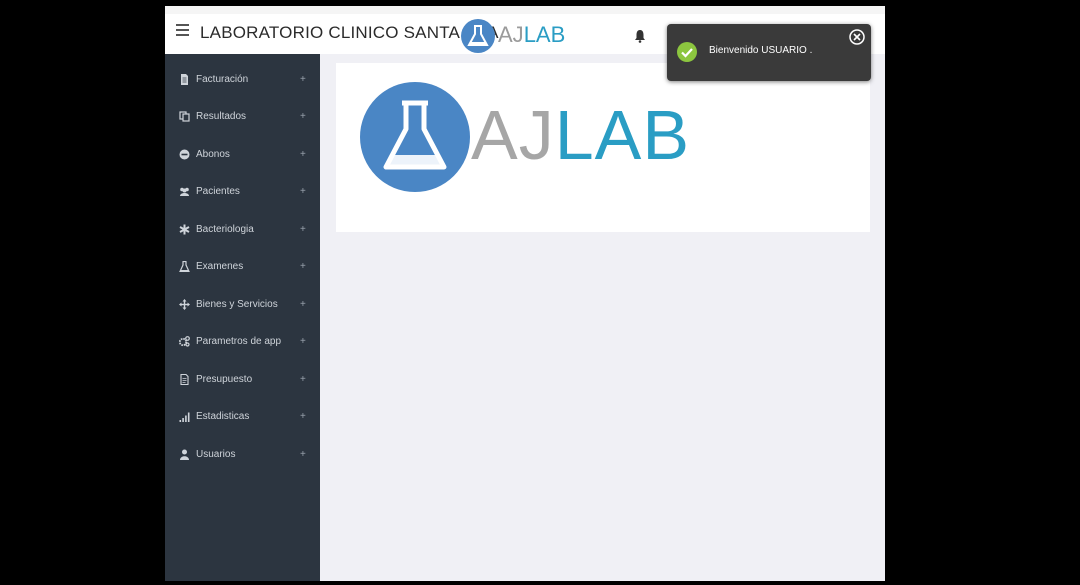 This screenshot has height=585, width=1080. Describe the element at coordinates (223, 416) in the screenshot. I see `sidebar-item-label: Estadisticas` at that location.